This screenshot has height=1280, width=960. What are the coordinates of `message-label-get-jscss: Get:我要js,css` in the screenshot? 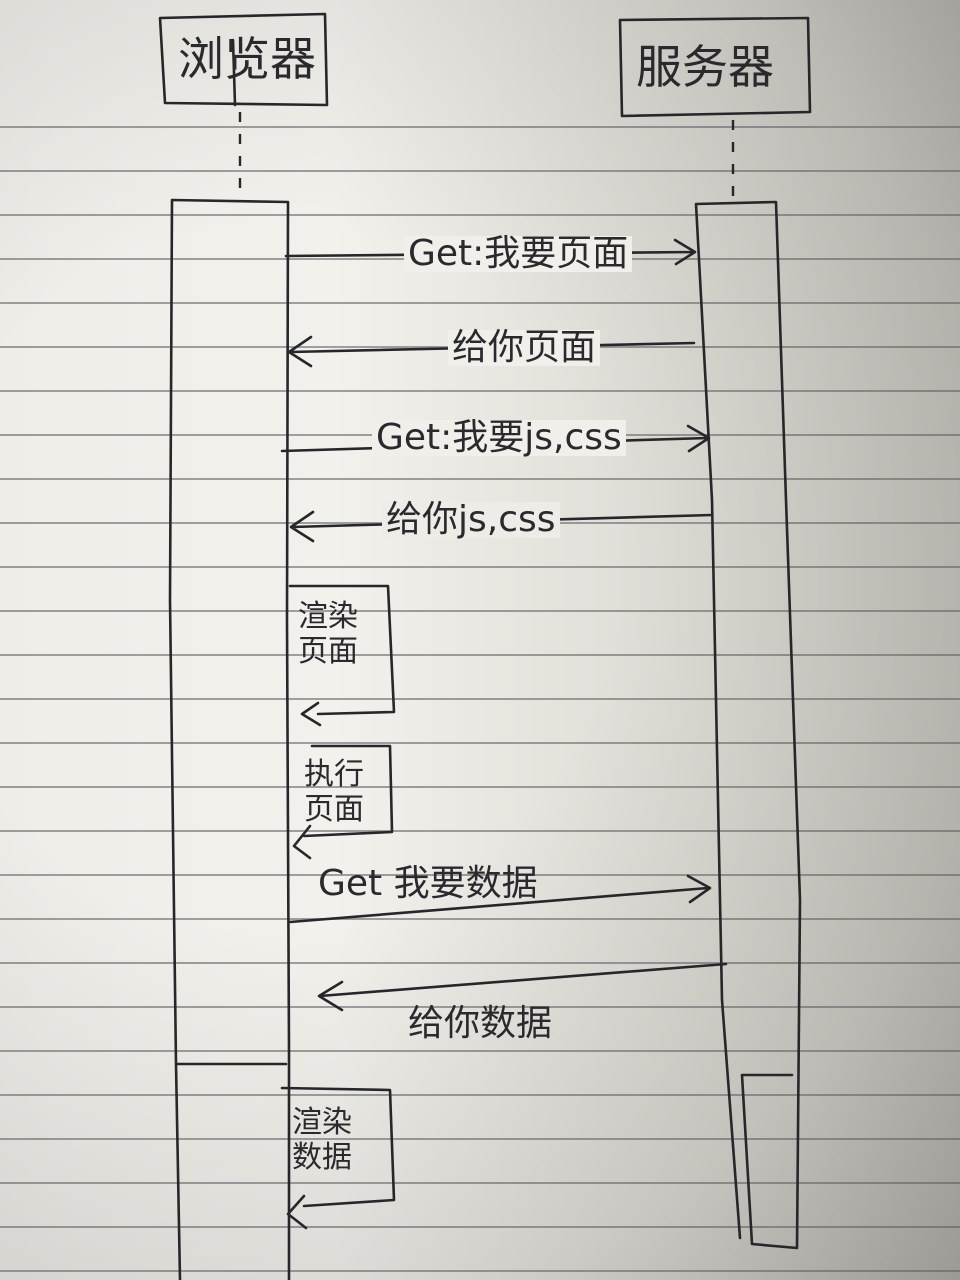 It's located at (499, 438).